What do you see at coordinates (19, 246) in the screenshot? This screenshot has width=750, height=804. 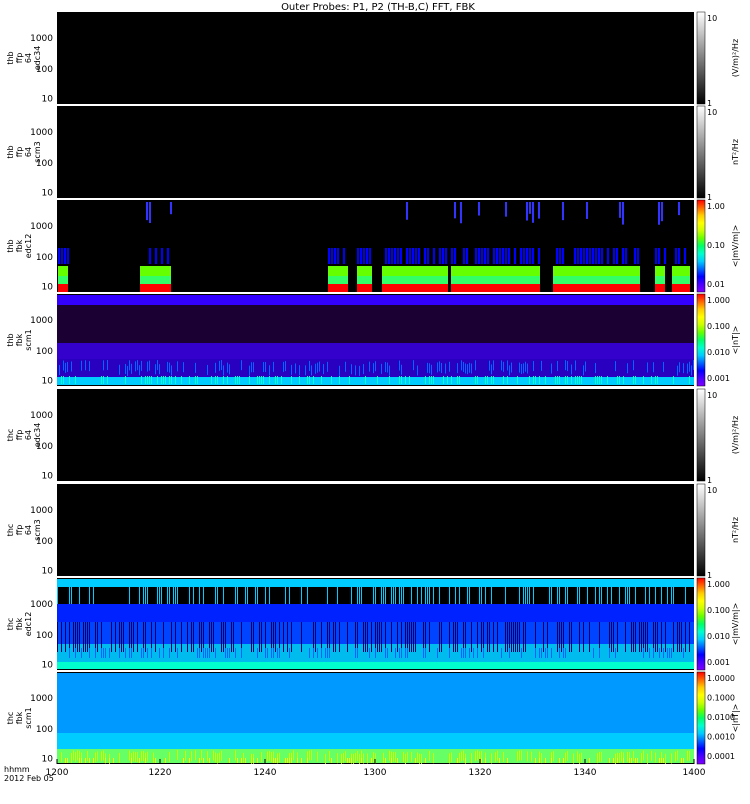 I see `panel-ylabel: thb fbk edc12` at bounding box center [19, 246].